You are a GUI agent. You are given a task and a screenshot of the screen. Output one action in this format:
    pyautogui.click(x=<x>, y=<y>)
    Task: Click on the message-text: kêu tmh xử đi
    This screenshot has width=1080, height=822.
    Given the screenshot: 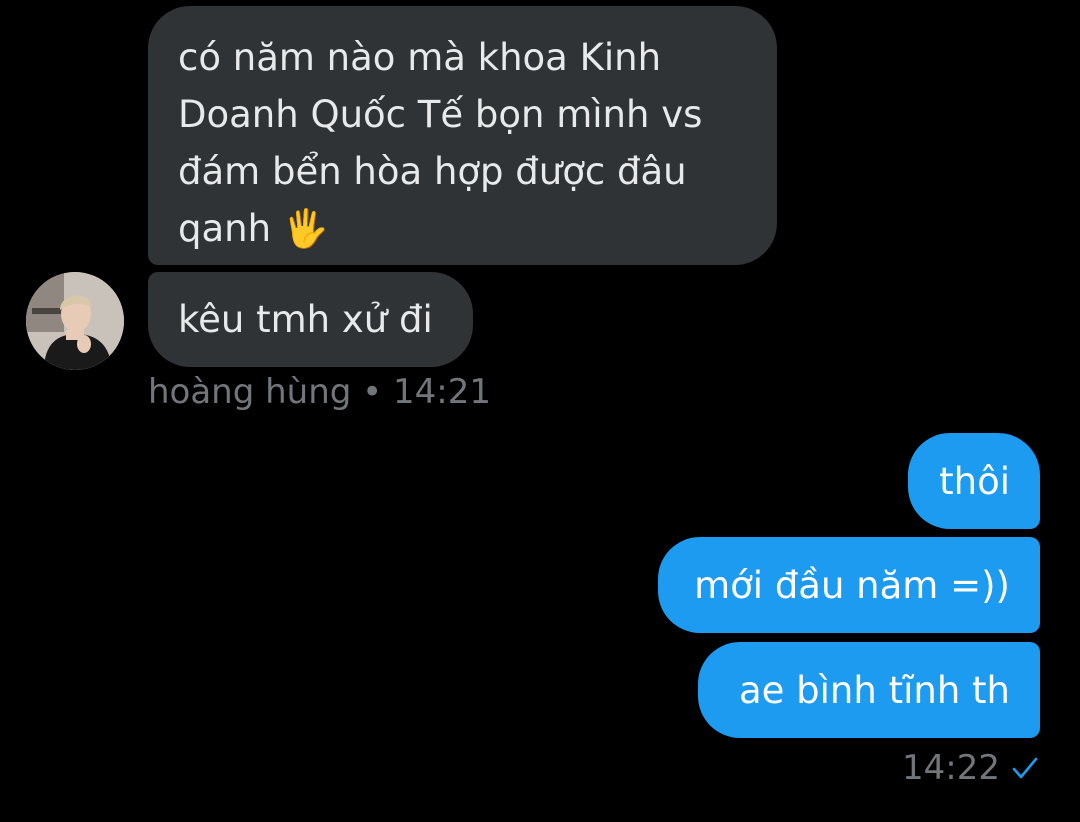 What is the action you would take?
    pyautogui.click(x=305, y=319)
    